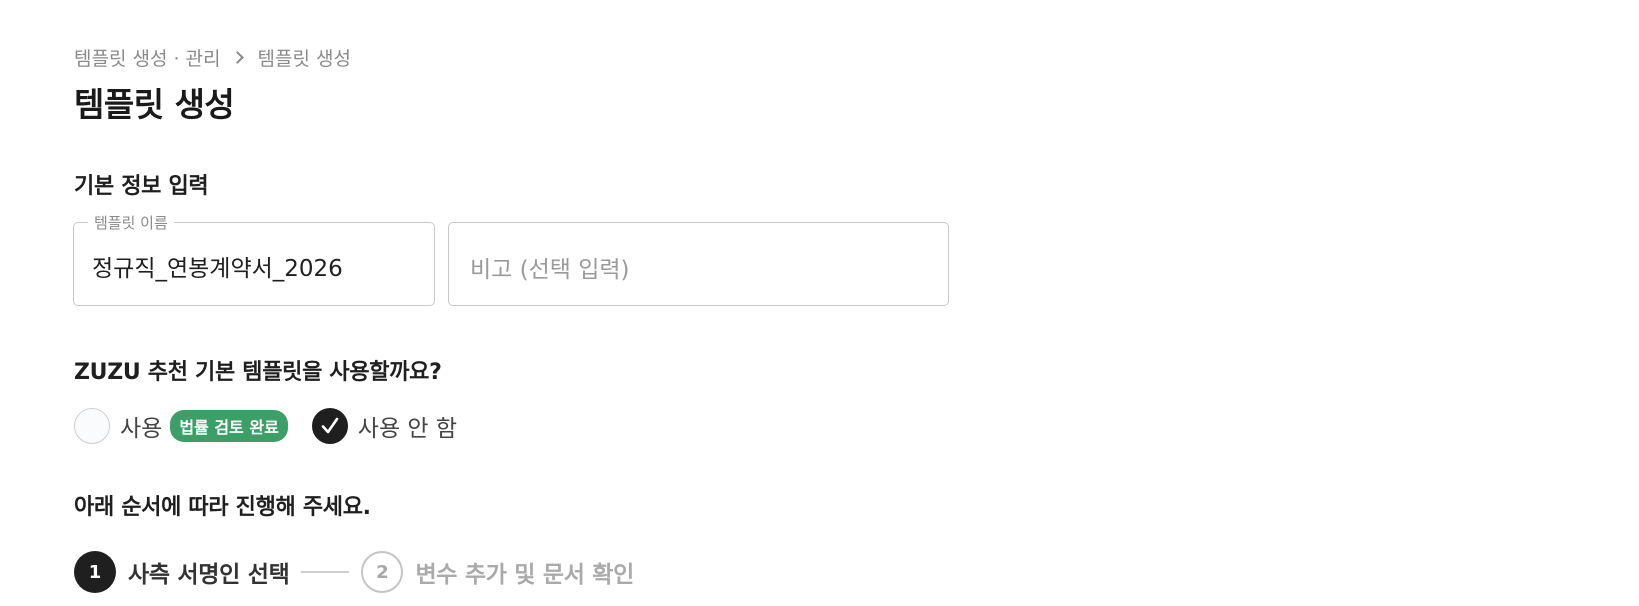 The image size is (1639, 606). What do you see at coordinates (92, 426) in the screenshot?
I see `radio-use` at bounding box center [92, 426].